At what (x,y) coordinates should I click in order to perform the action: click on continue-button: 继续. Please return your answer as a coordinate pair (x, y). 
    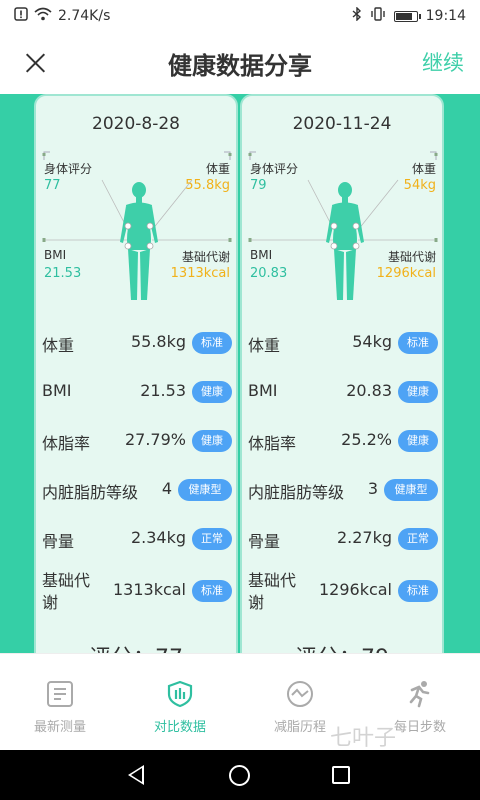
    Looking at the image, I should click on (443, 62).